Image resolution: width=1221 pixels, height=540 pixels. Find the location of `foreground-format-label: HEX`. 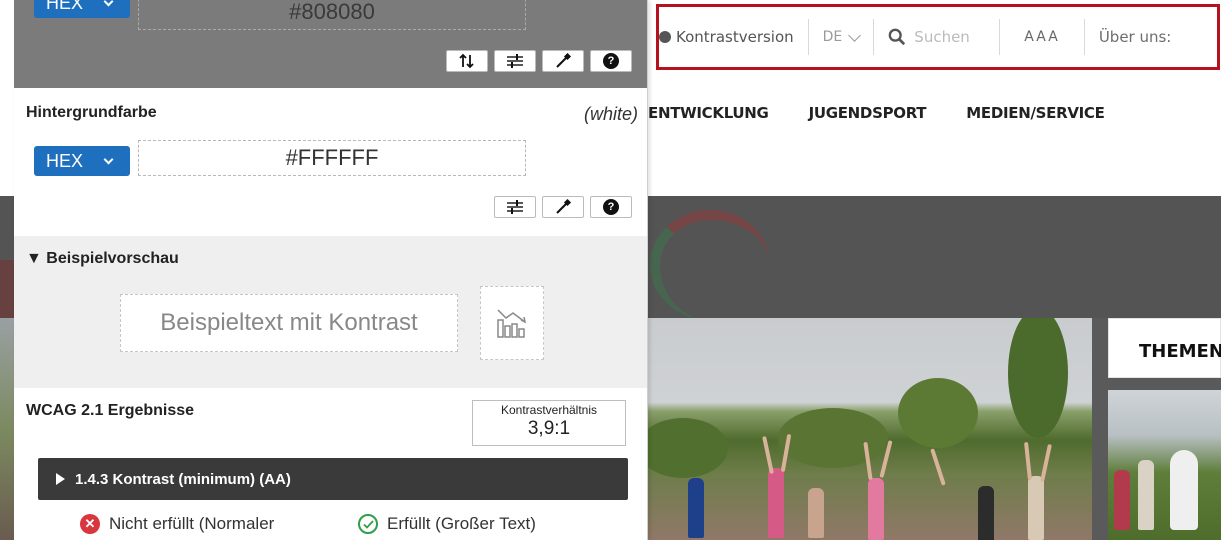

foreground-format-label: HEX is located at coordinates (65, 6).